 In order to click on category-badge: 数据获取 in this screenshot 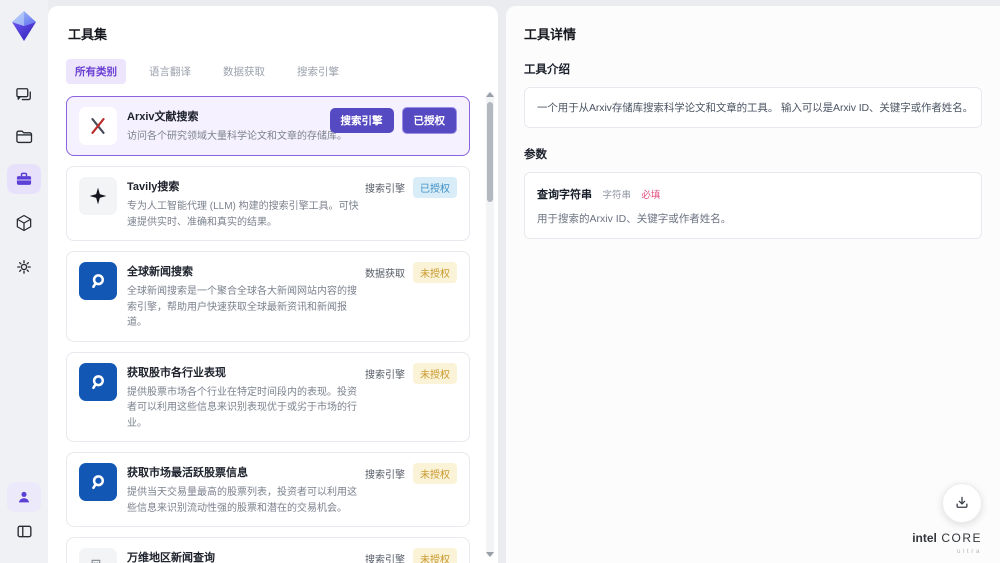, I will do `click(385, 274)`.